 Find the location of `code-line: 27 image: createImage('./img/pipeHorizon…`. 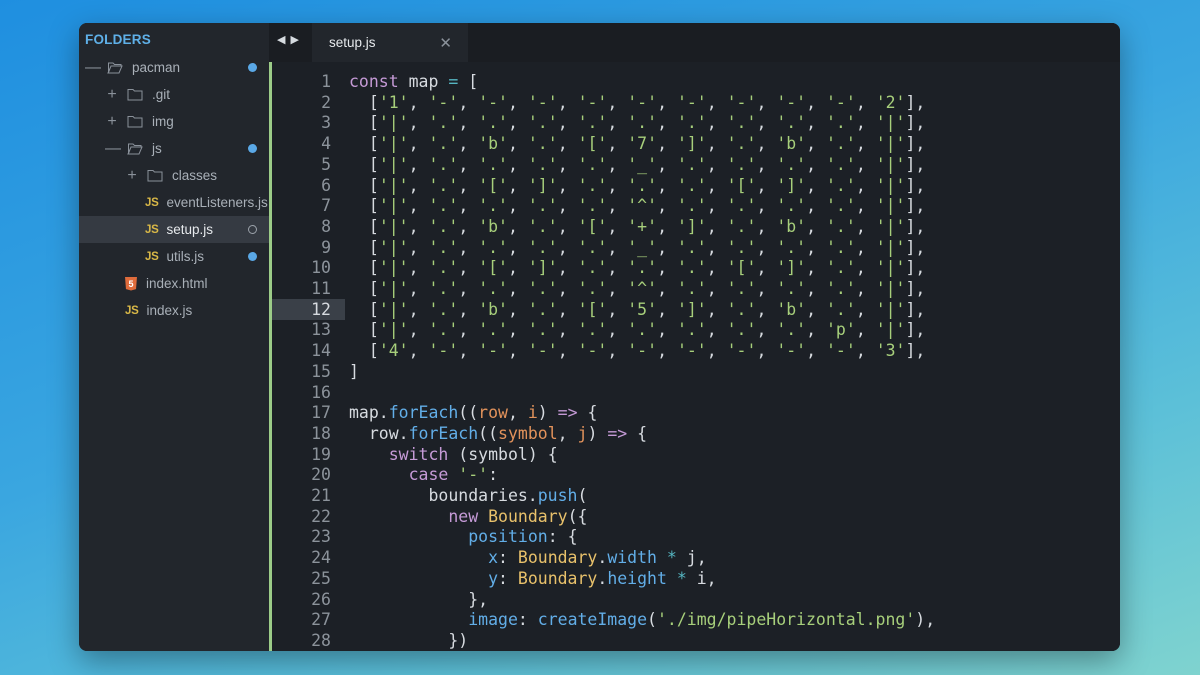

code-line: 27 image: createImage('./img/pipeHorizon… is located at coordinates (694, 619).